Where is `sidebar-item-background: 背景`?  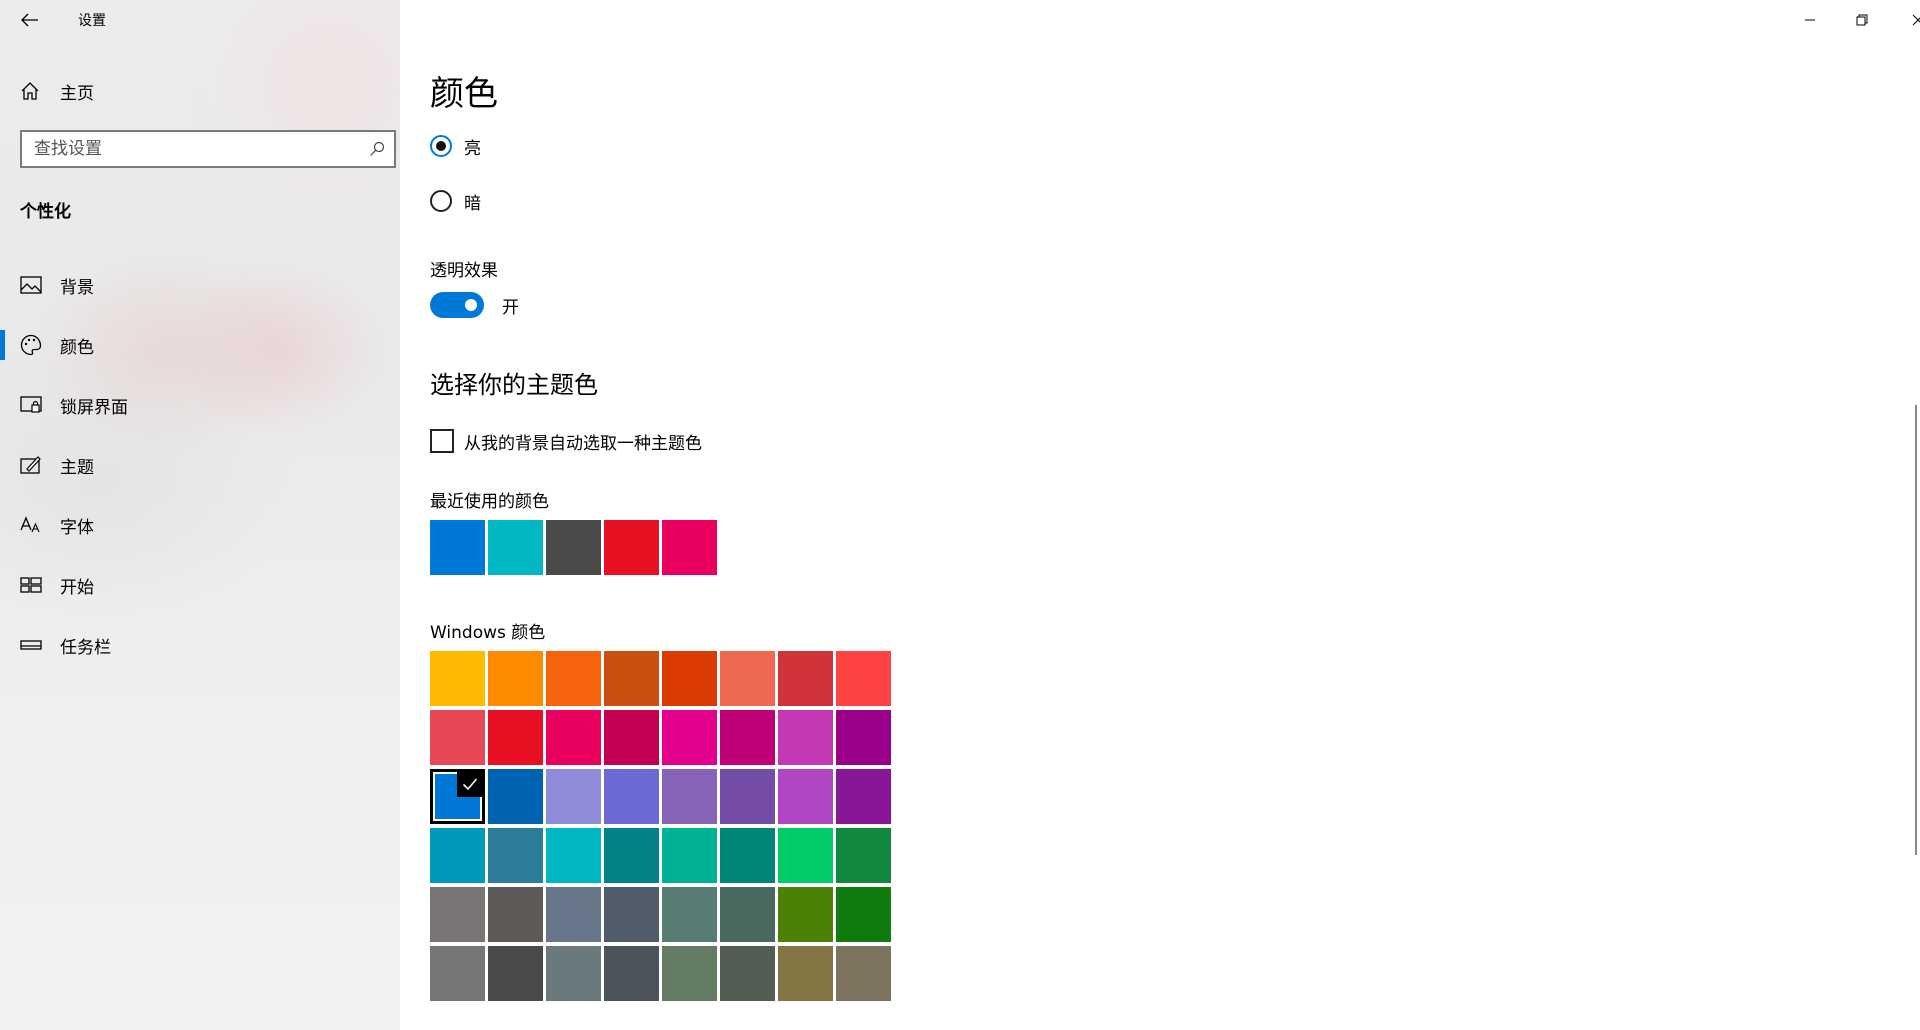 sidebar-item-background: 背景 is located at coordinates (200, 285).